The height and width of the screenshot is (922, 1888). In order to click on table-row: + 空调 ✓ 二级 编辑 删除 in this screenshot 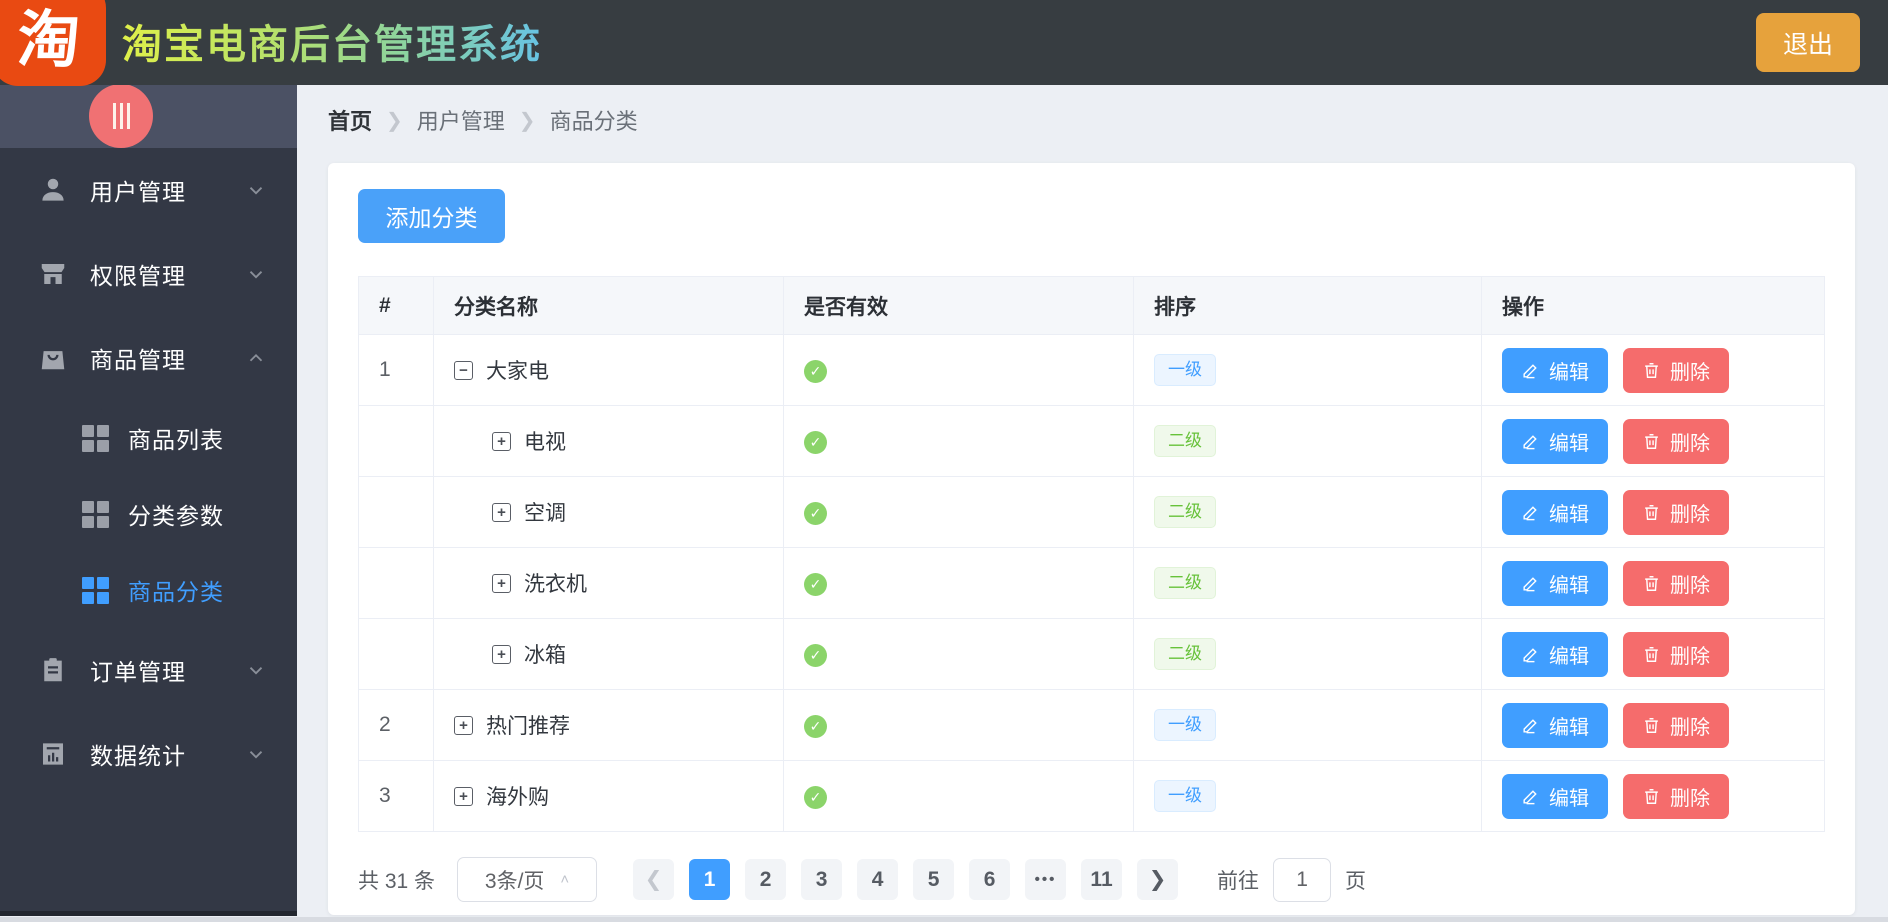, I will do `click(1091, 512)`.